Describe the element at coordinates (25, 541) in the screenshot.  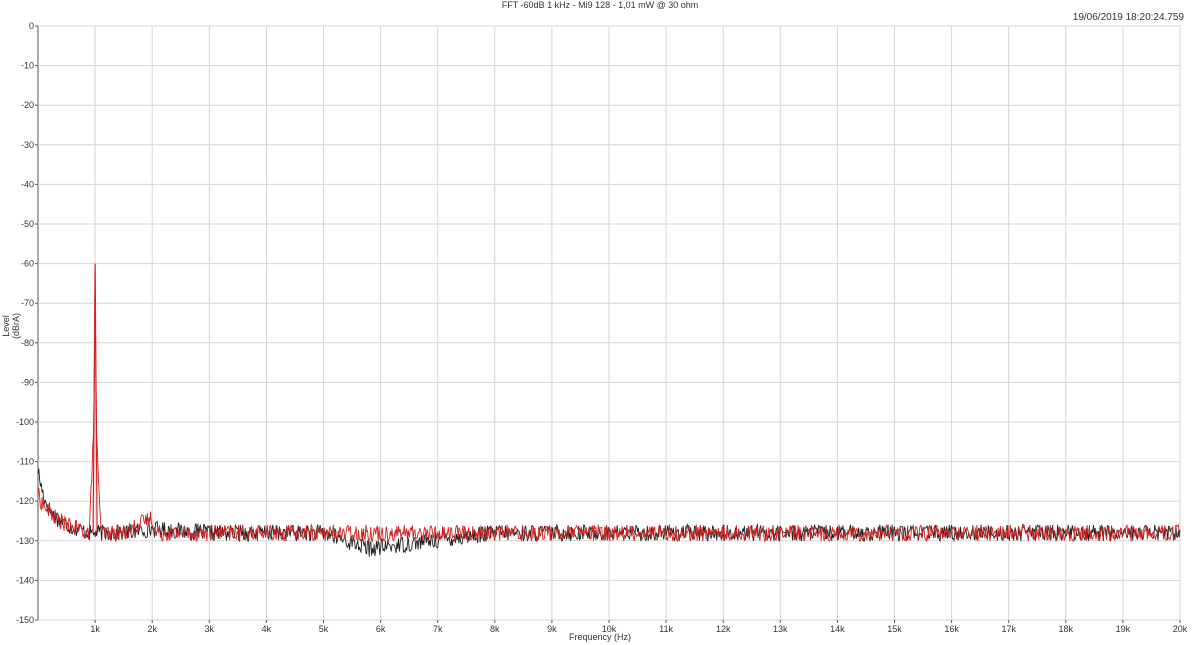
I see `y-tick-label: -130` at that location.